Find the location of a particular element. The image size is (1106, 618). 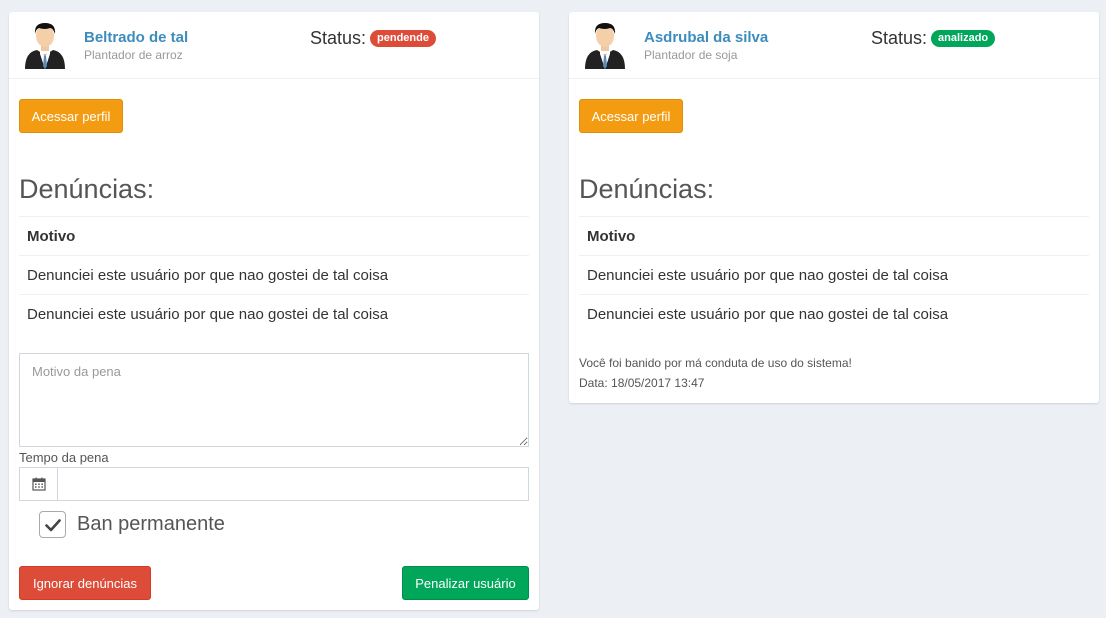

penalty-reason-field is located at coordinates (274, 400).